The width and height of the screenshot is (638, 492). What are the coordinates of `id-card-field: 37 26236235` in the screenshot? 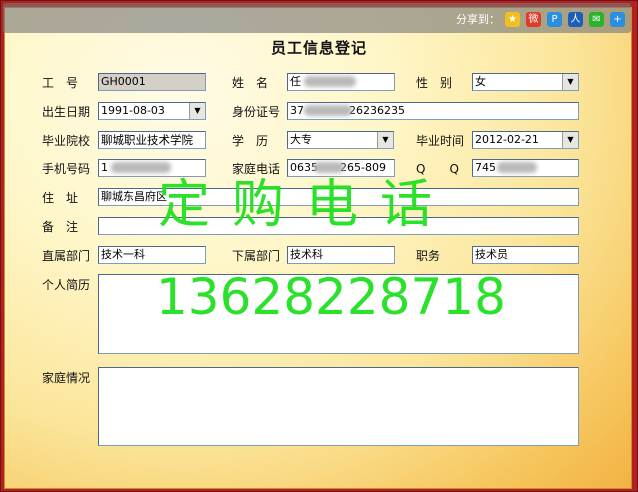 It's located at (433, 111).